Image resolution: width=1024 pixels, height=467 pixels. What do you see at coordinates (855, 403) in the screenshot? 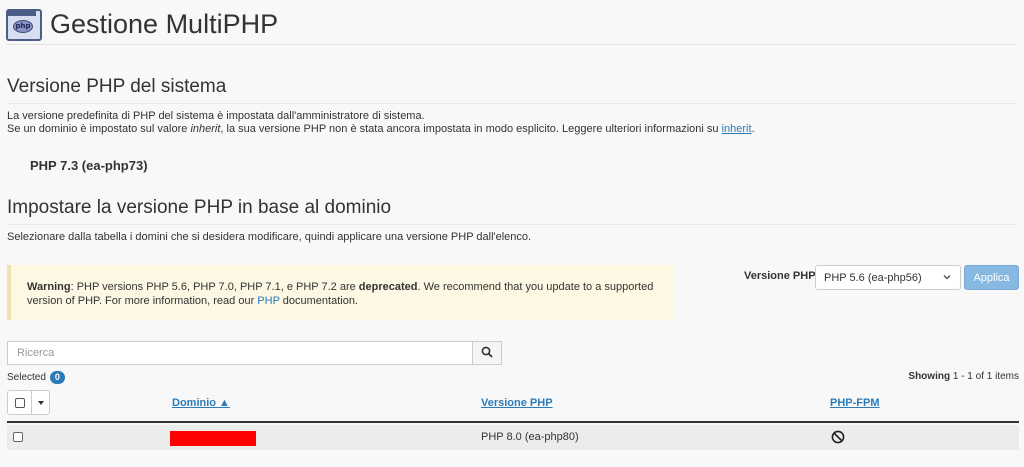
I see `column-php-fpm: PHP-FPM` at bounding box center [855, 403].